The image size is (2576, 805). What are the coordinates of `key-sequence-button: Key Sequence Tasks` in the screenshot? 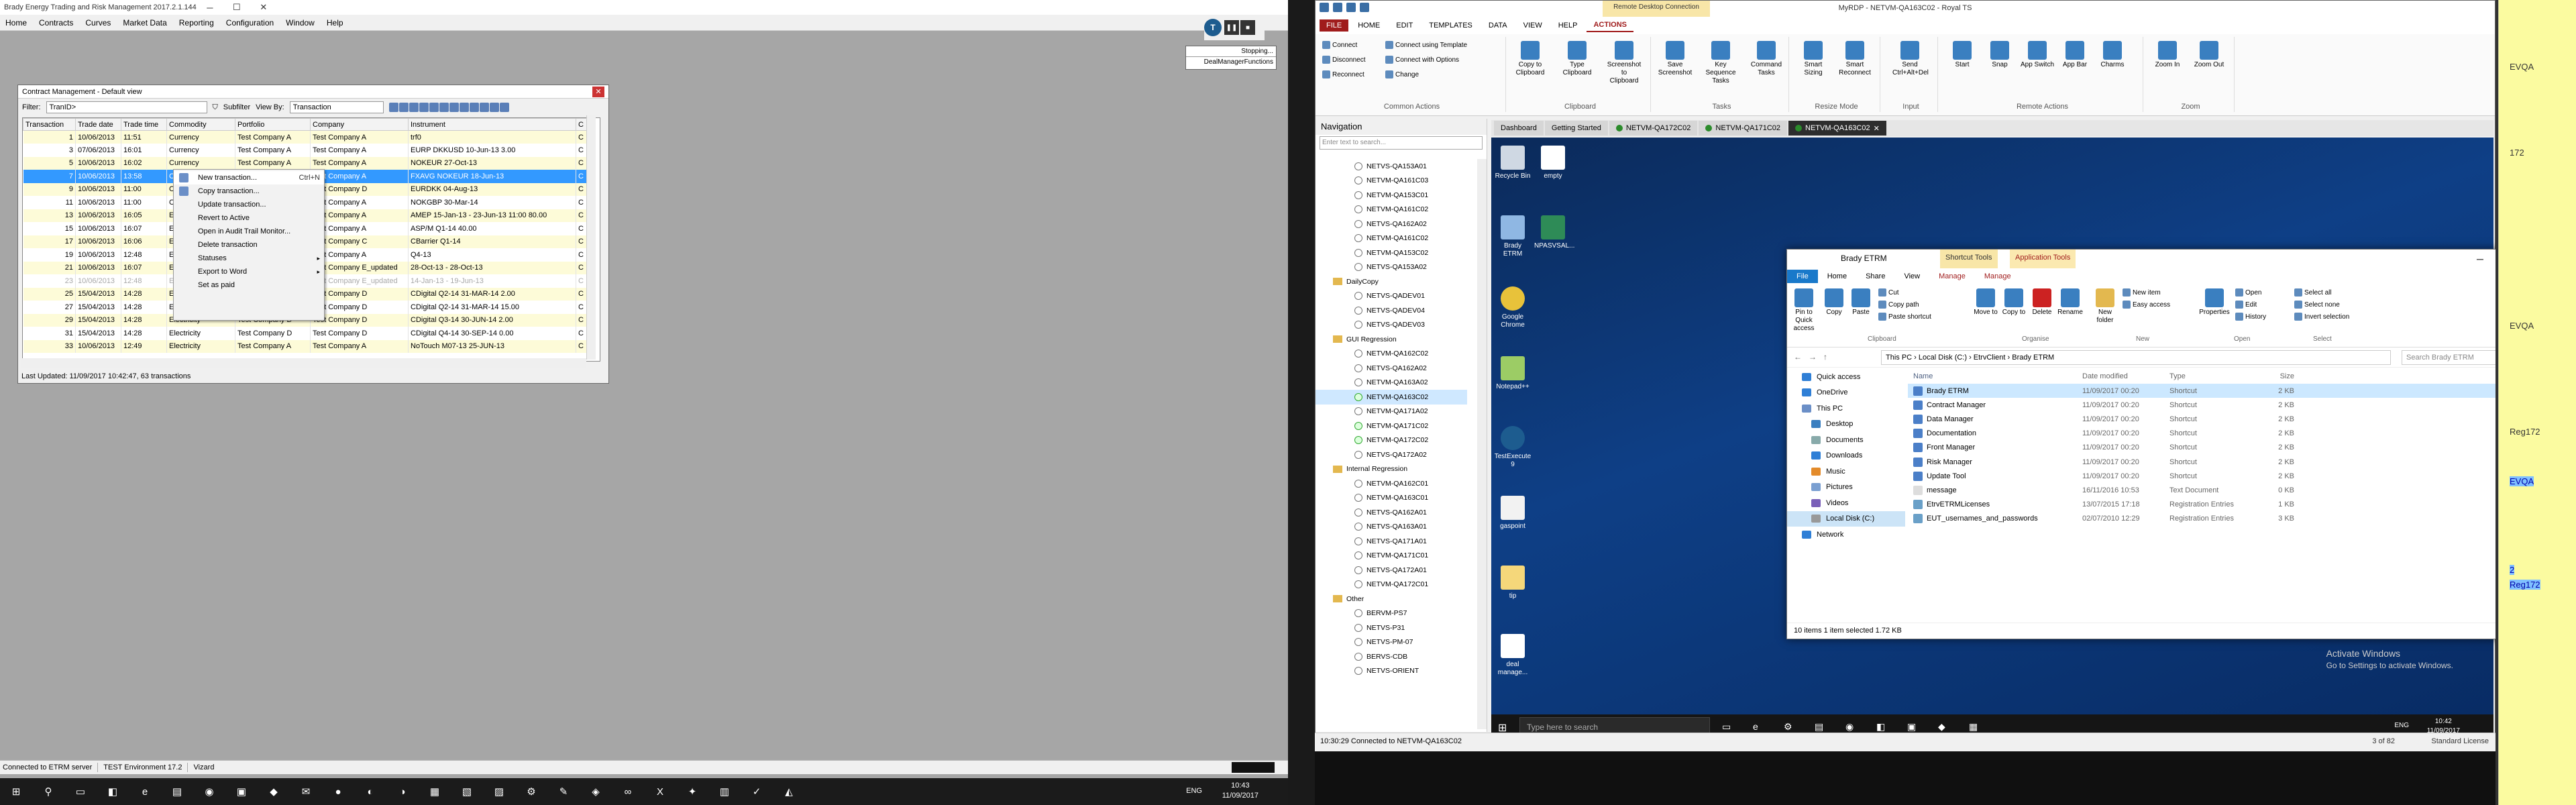 It's located at (1720, 63).